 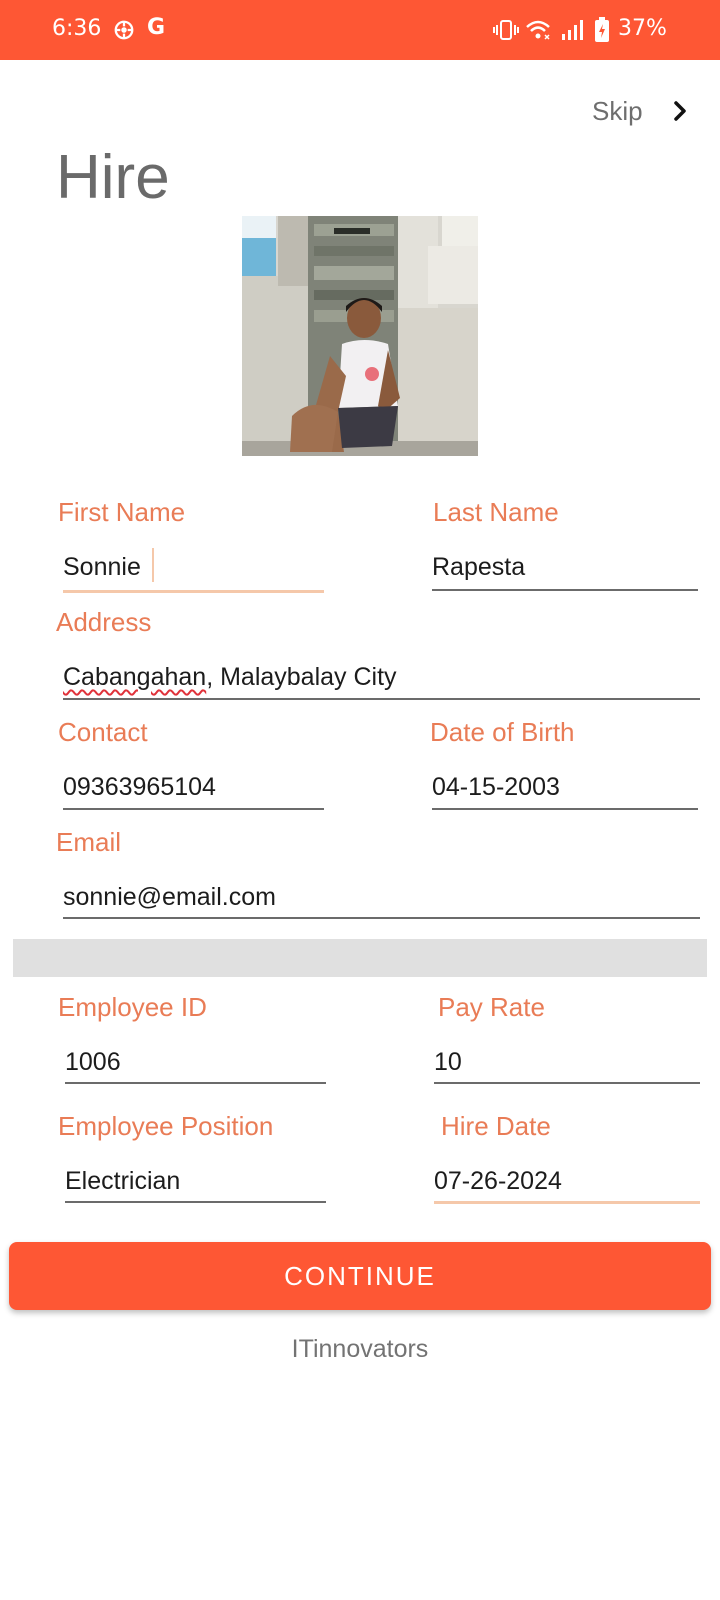 What do you see at coordinates (478, 567) in the screenshot?
I see `last-name-input: Rapesta` at bounding box center [478, 567].